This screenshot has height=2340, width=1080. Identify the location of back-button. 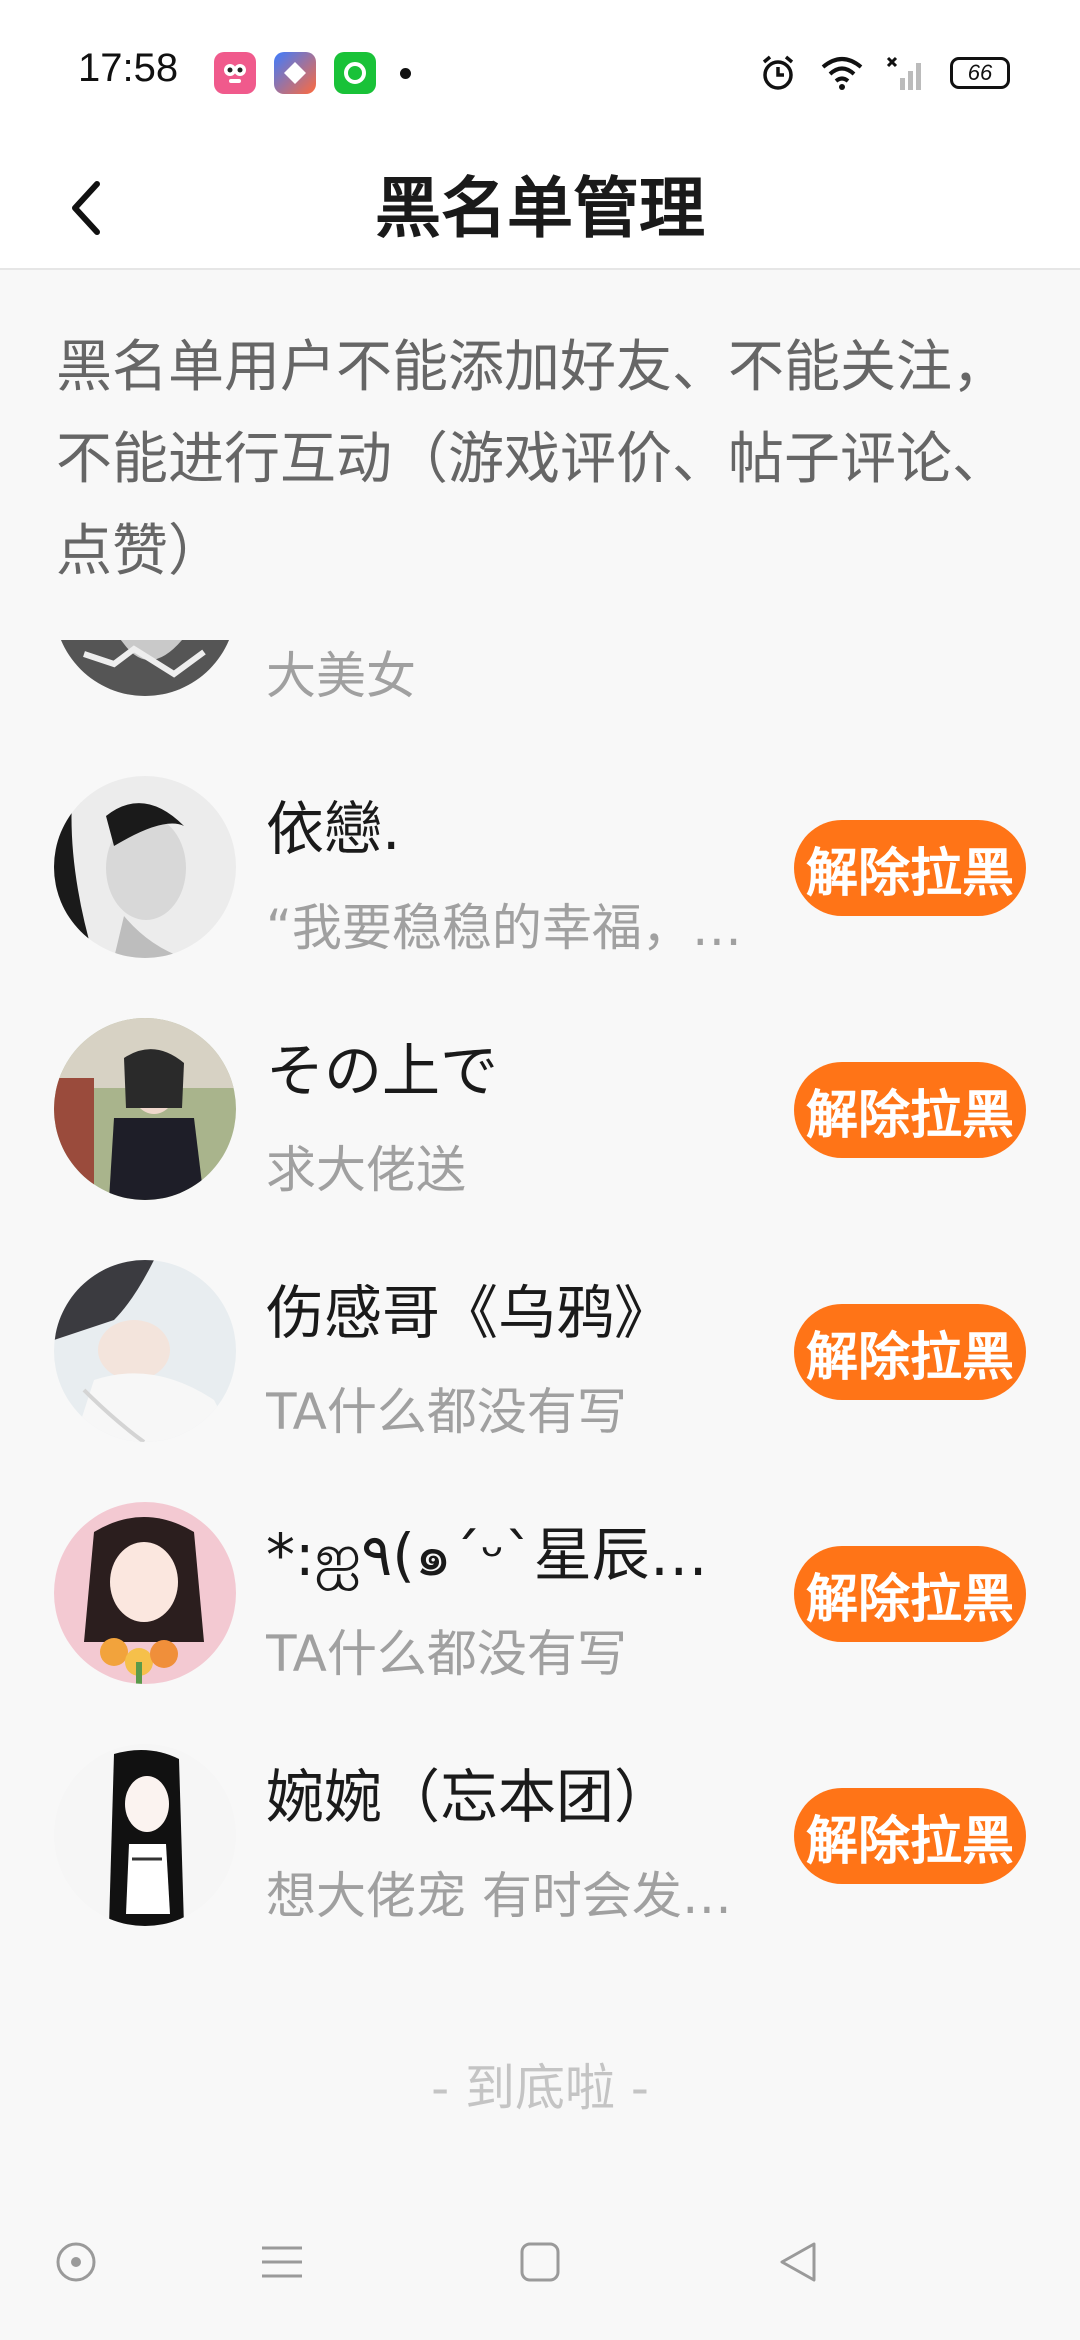
(85, 208).